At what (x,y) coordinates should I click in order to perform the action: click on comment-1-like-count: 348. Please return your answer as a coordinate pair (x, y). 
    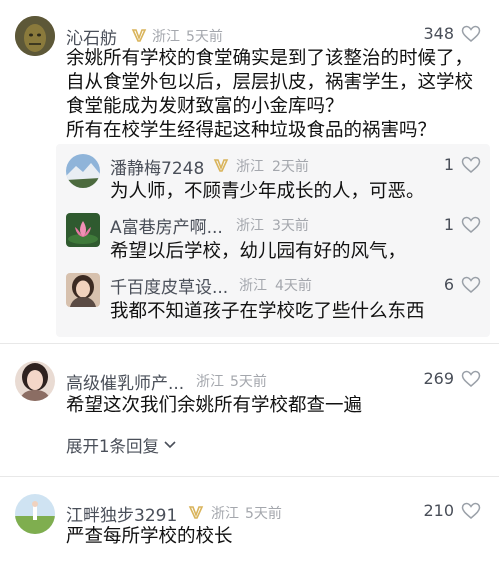
    Looking at the image, I should click on (438, 33).